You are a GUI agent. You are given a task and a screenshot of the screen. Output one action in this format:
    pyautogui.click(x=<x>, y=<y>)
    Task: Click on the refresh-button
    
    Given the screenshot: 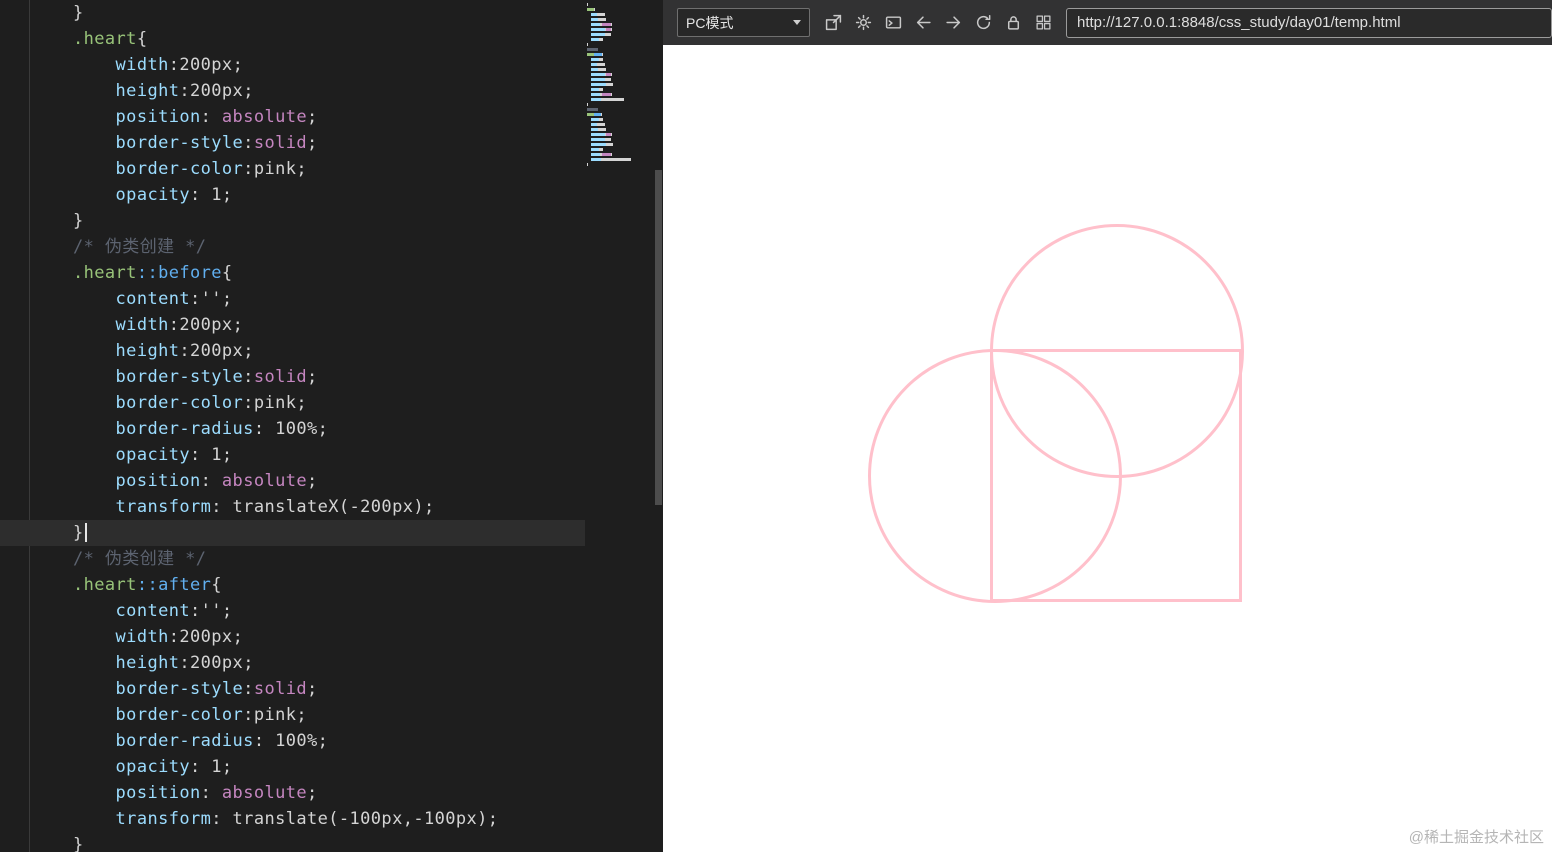 What is the action you would take?
    pyautogui.click(x=983, y=23)
    